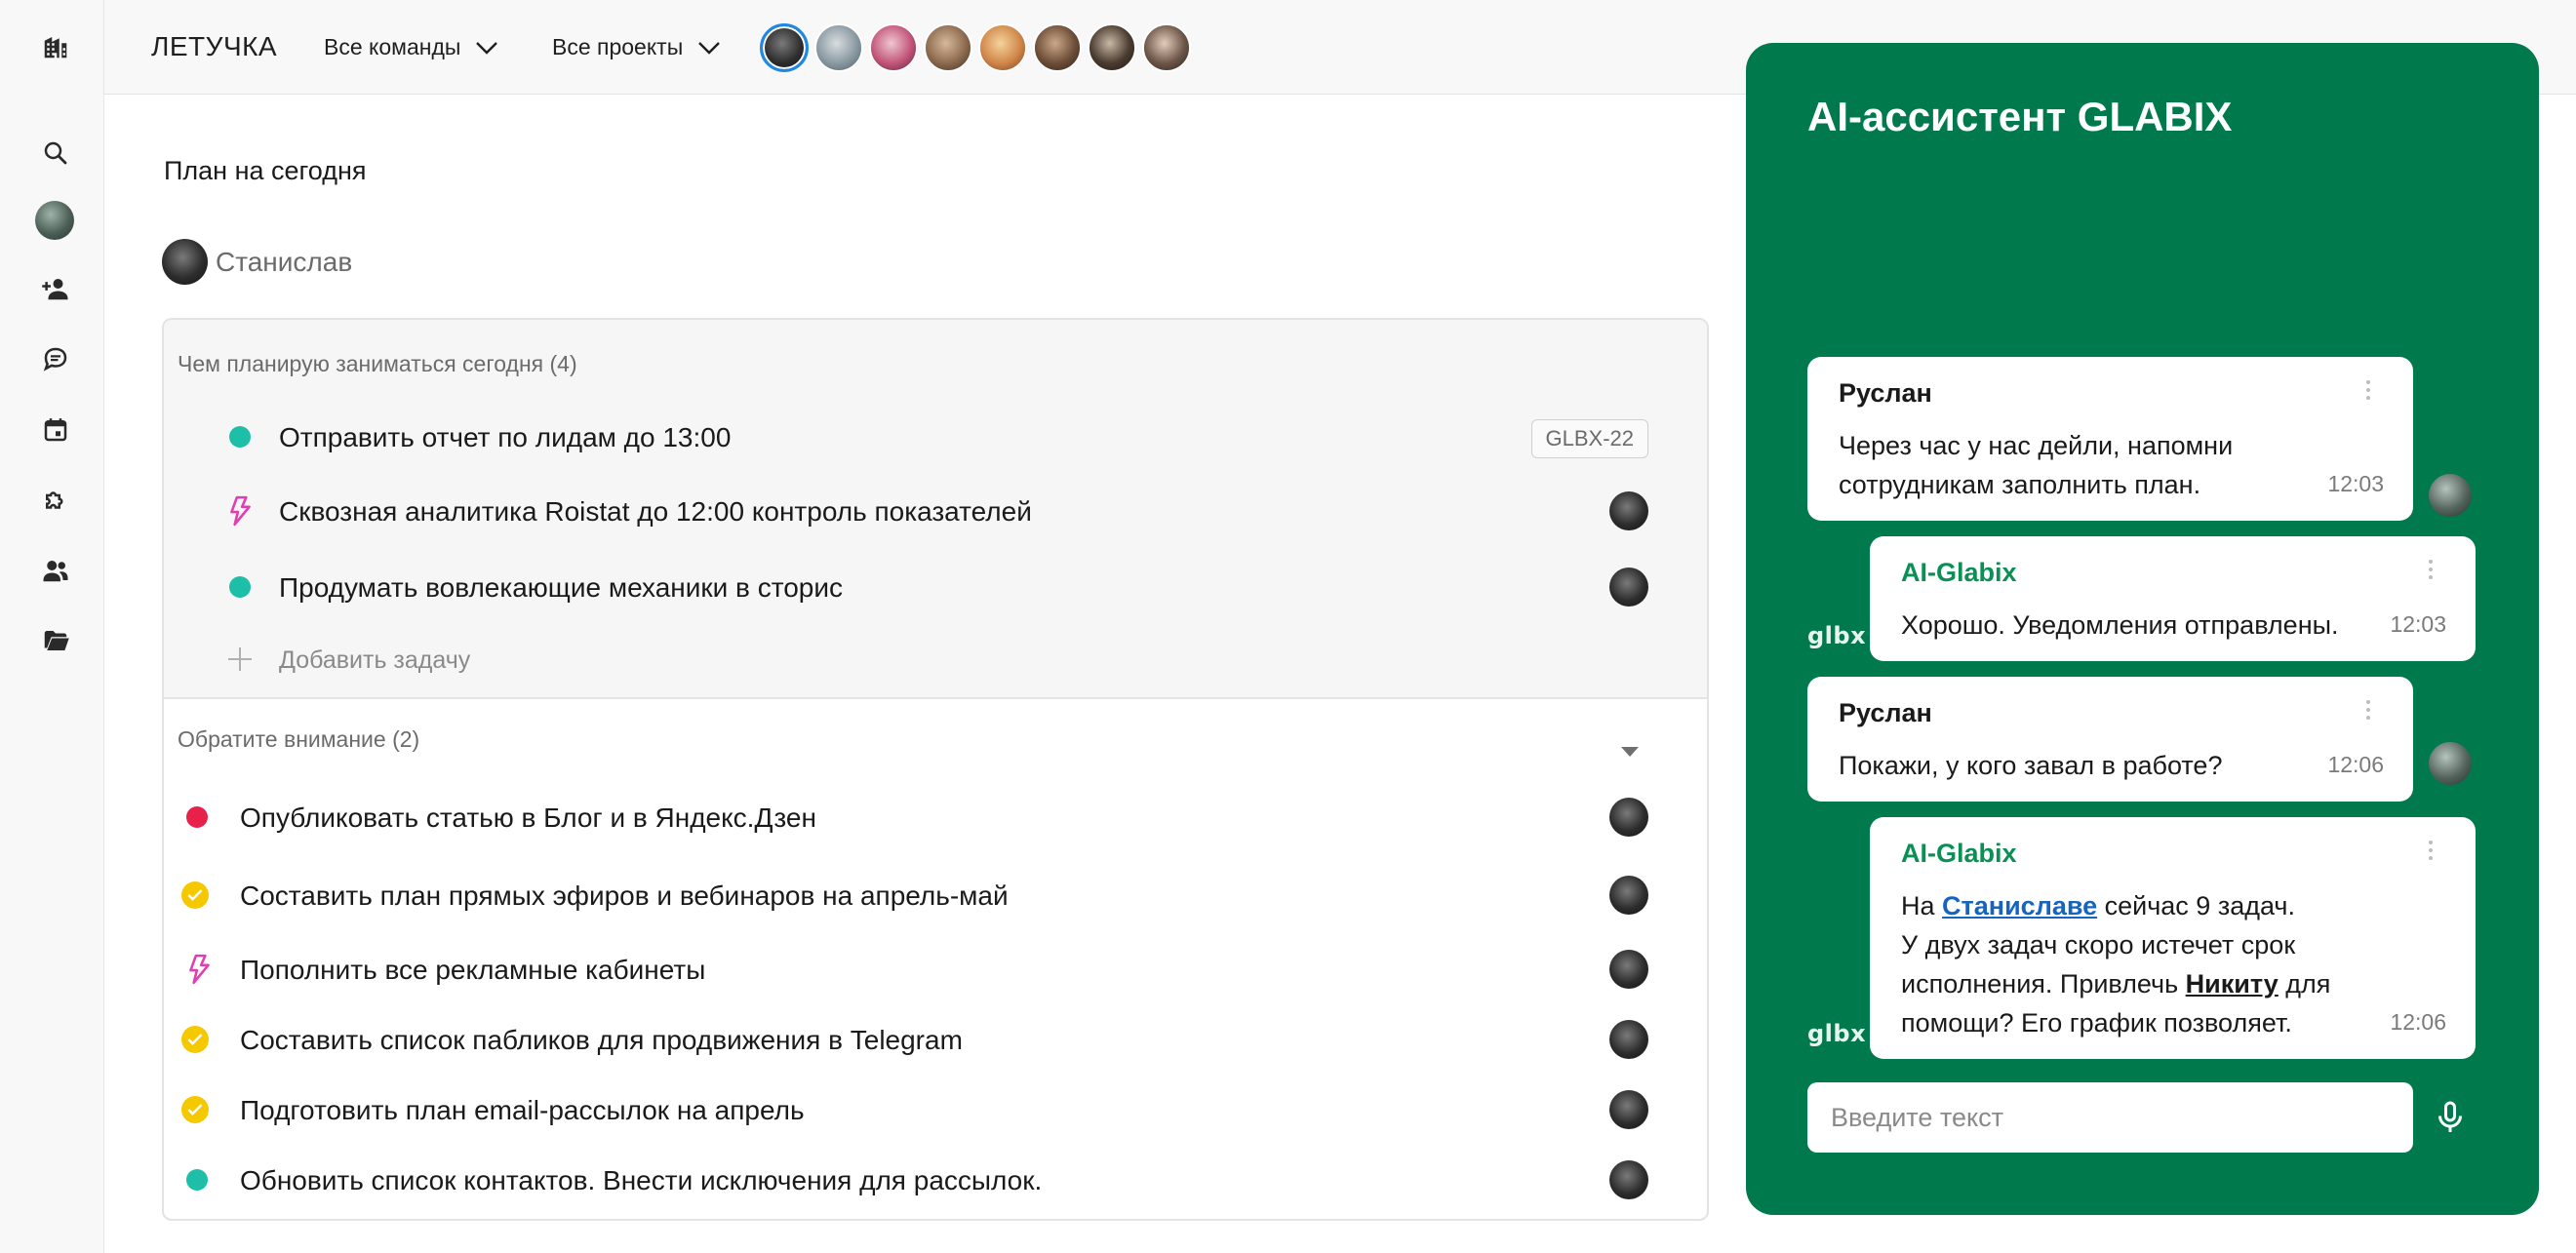  What do you see at coordinates (618, 46) in the screenshot?
I see `projects-dropdown-label: Все проекты` at bounding box center [618, 46].